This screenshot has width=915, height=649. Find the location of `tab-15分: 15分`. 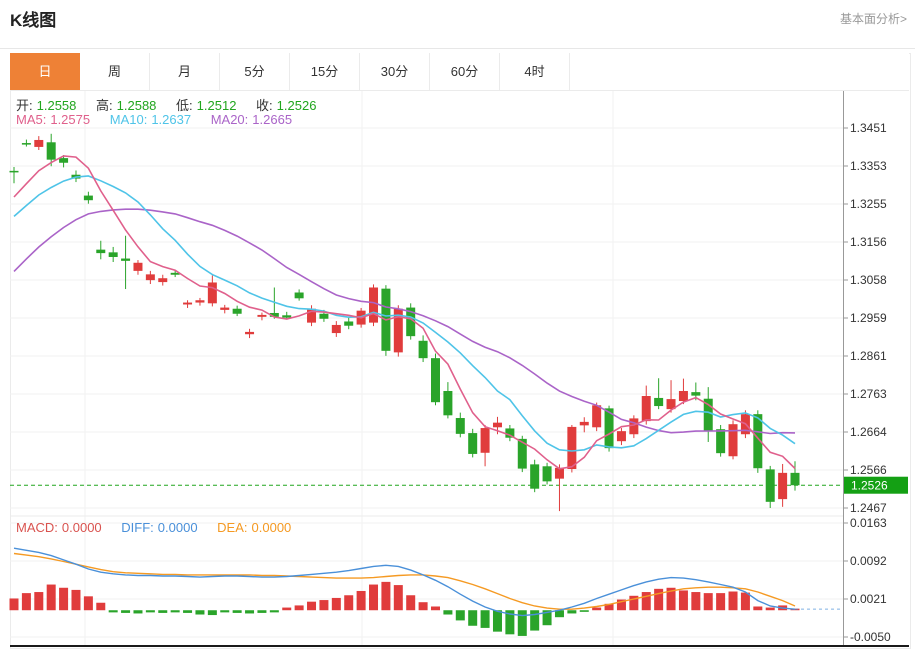

tab-15分: 15分 is located at coordinates (325, 71).